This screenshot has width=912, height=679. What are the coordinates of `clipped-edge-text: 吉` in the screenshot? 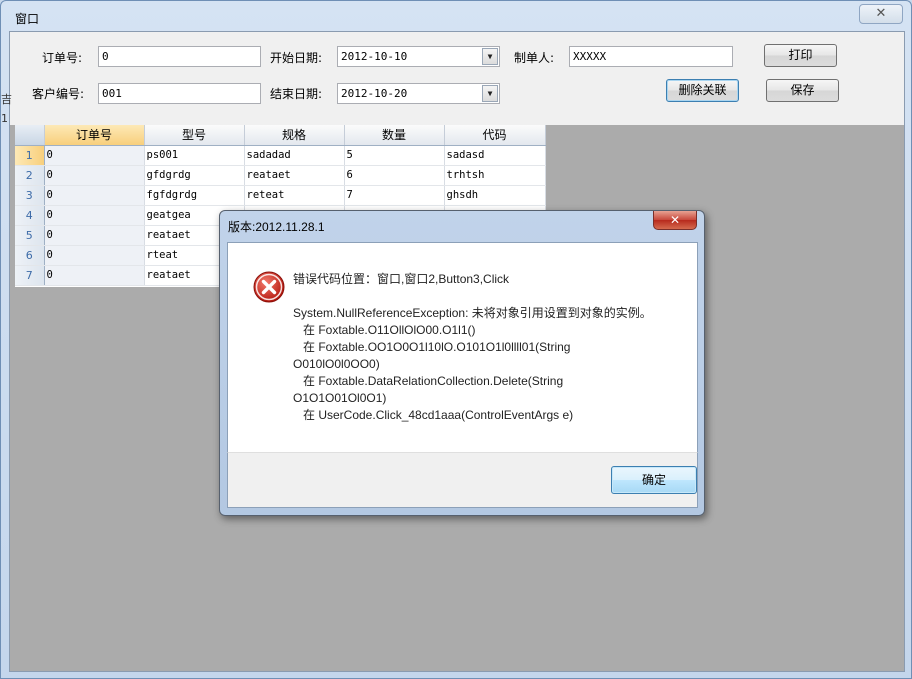 It's located at (6, 99).